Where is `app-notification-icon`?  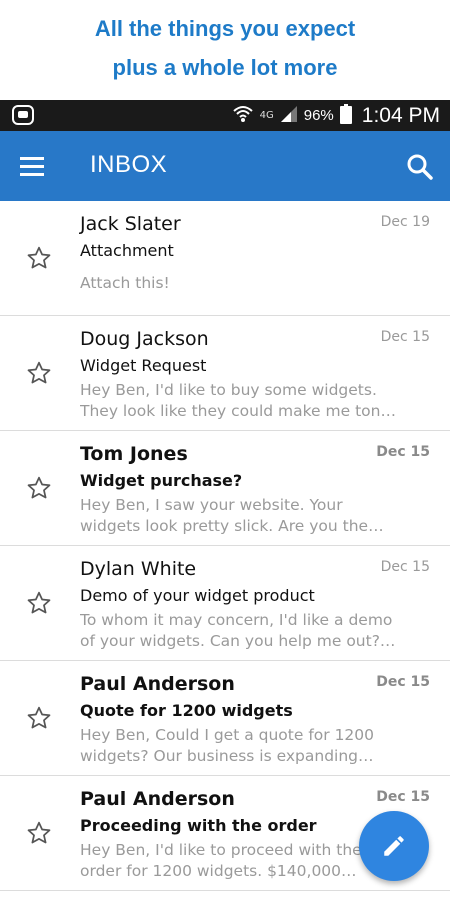
app-notification-icon is located at coordinates (23, 115).